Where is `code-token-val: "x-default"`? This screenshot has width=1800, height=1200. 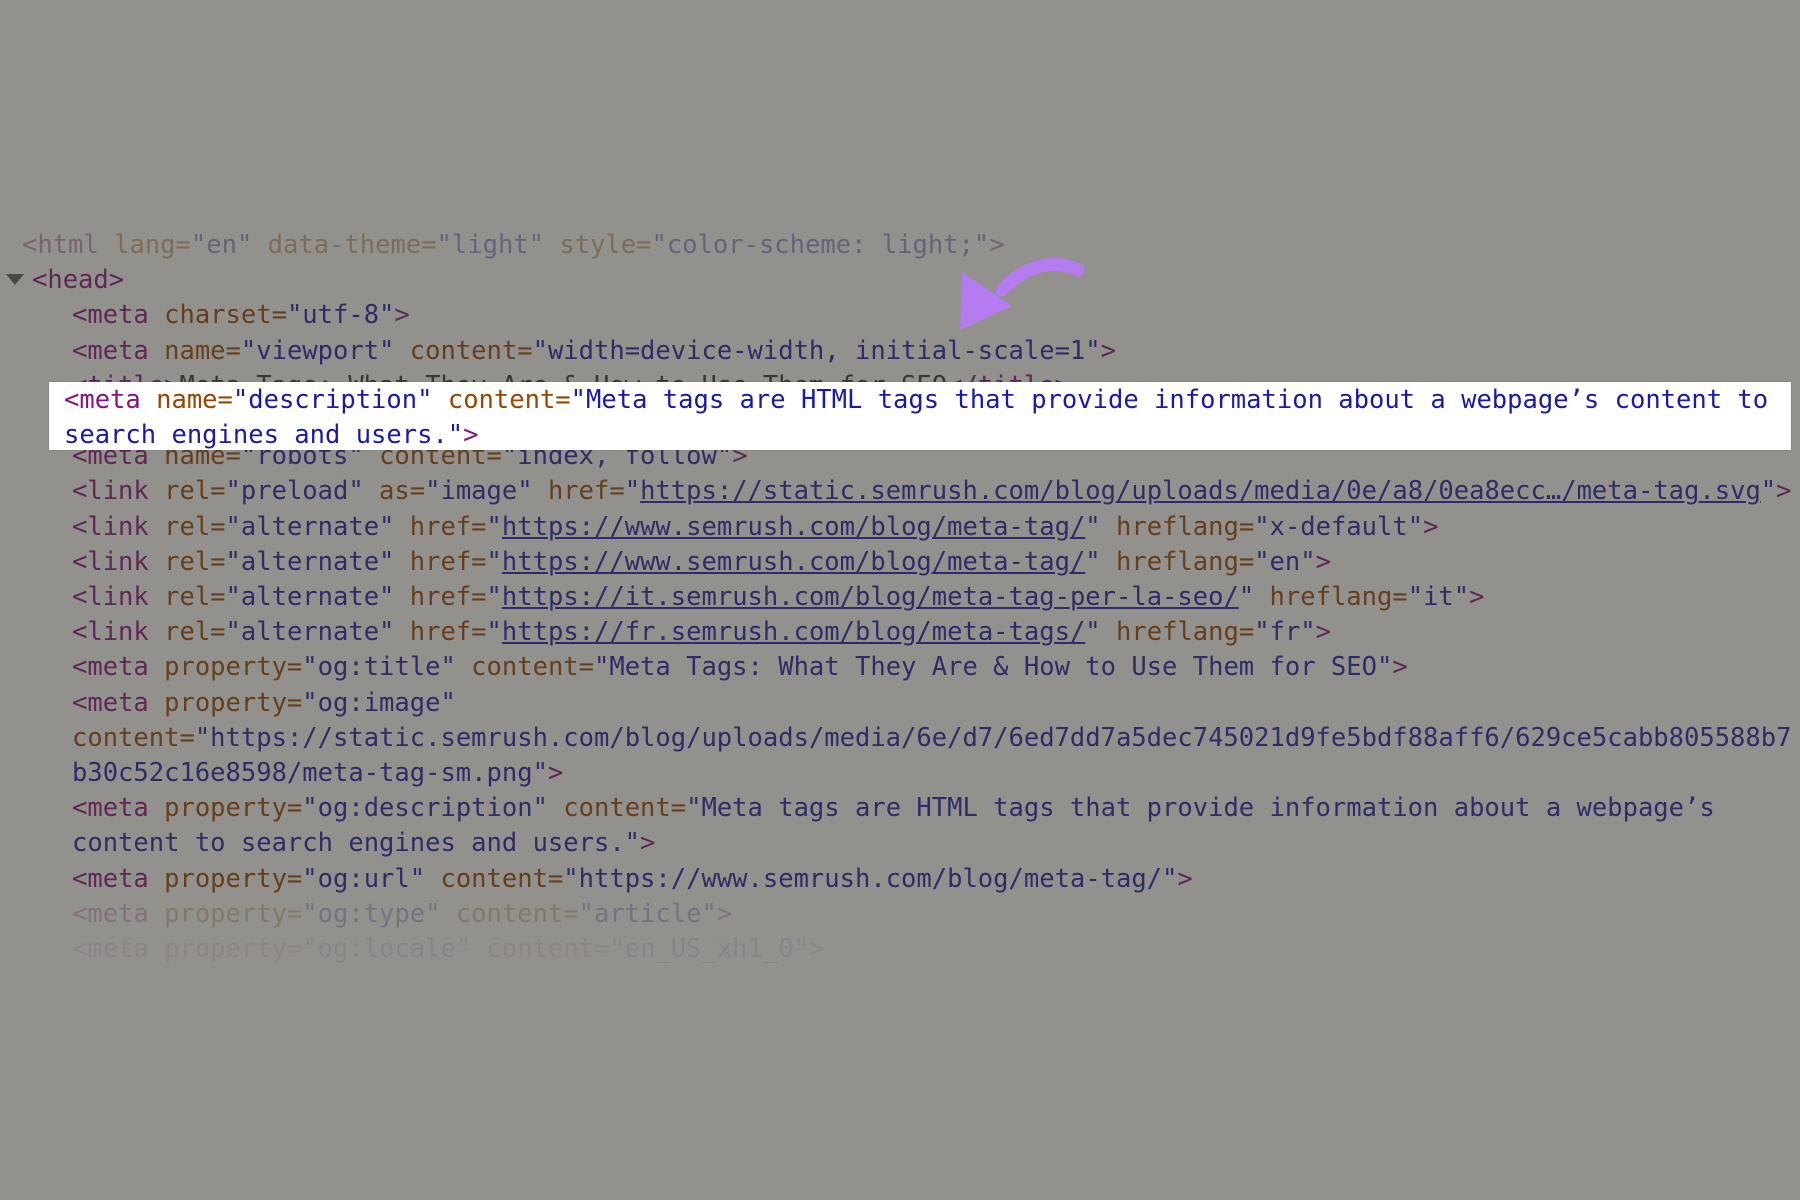
code-token-val: "x-default" is located at coordinates (1339, 526).